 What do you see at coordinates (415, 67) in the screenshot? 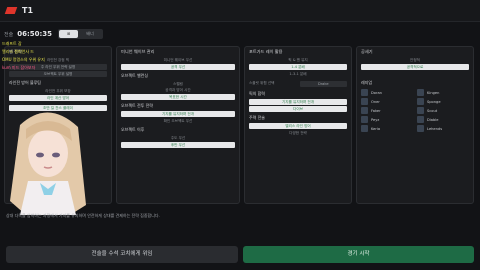
I see `selected-option: 공격적으로` at bounding box center [415, 67].